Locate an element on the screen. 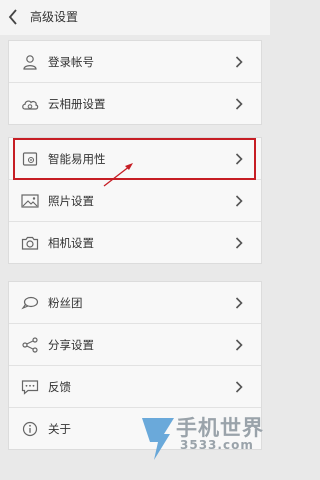 Image resolution: width=320 pixels, height=480 pixels. list-item-cloud-album-settings: 云相册设置 is located at coordinates (135, 103).